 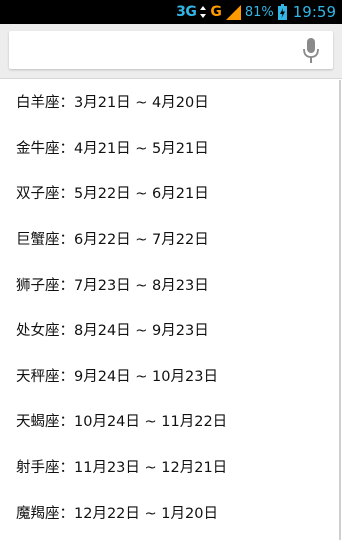 I want to click on list-item-virgo: 处女座：8月24日 ~ 9月23日, so click(x=171, y=330).